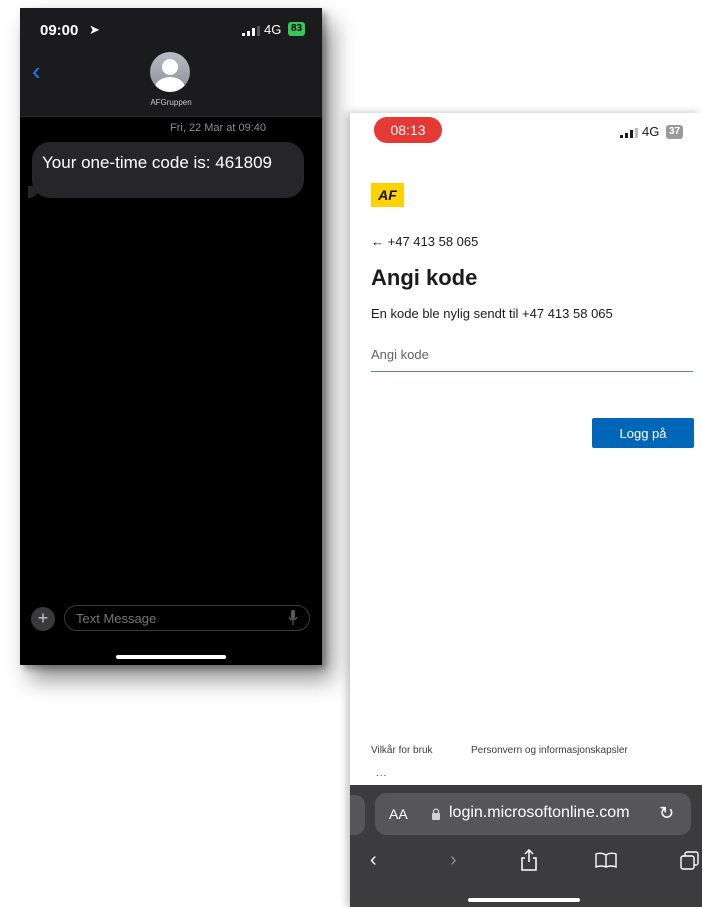 The height and width of the screenshot is (907, 702). Describe the element at coordinates (424, 277) in the screenshot. I see `page-title: Angi kode` at that location.